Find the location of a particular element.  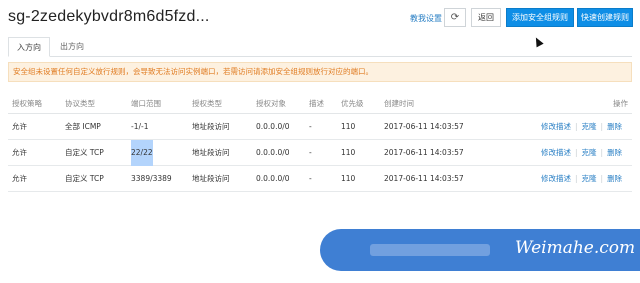

refresh-icon: ⟳ is located at coordinates (455, 17).